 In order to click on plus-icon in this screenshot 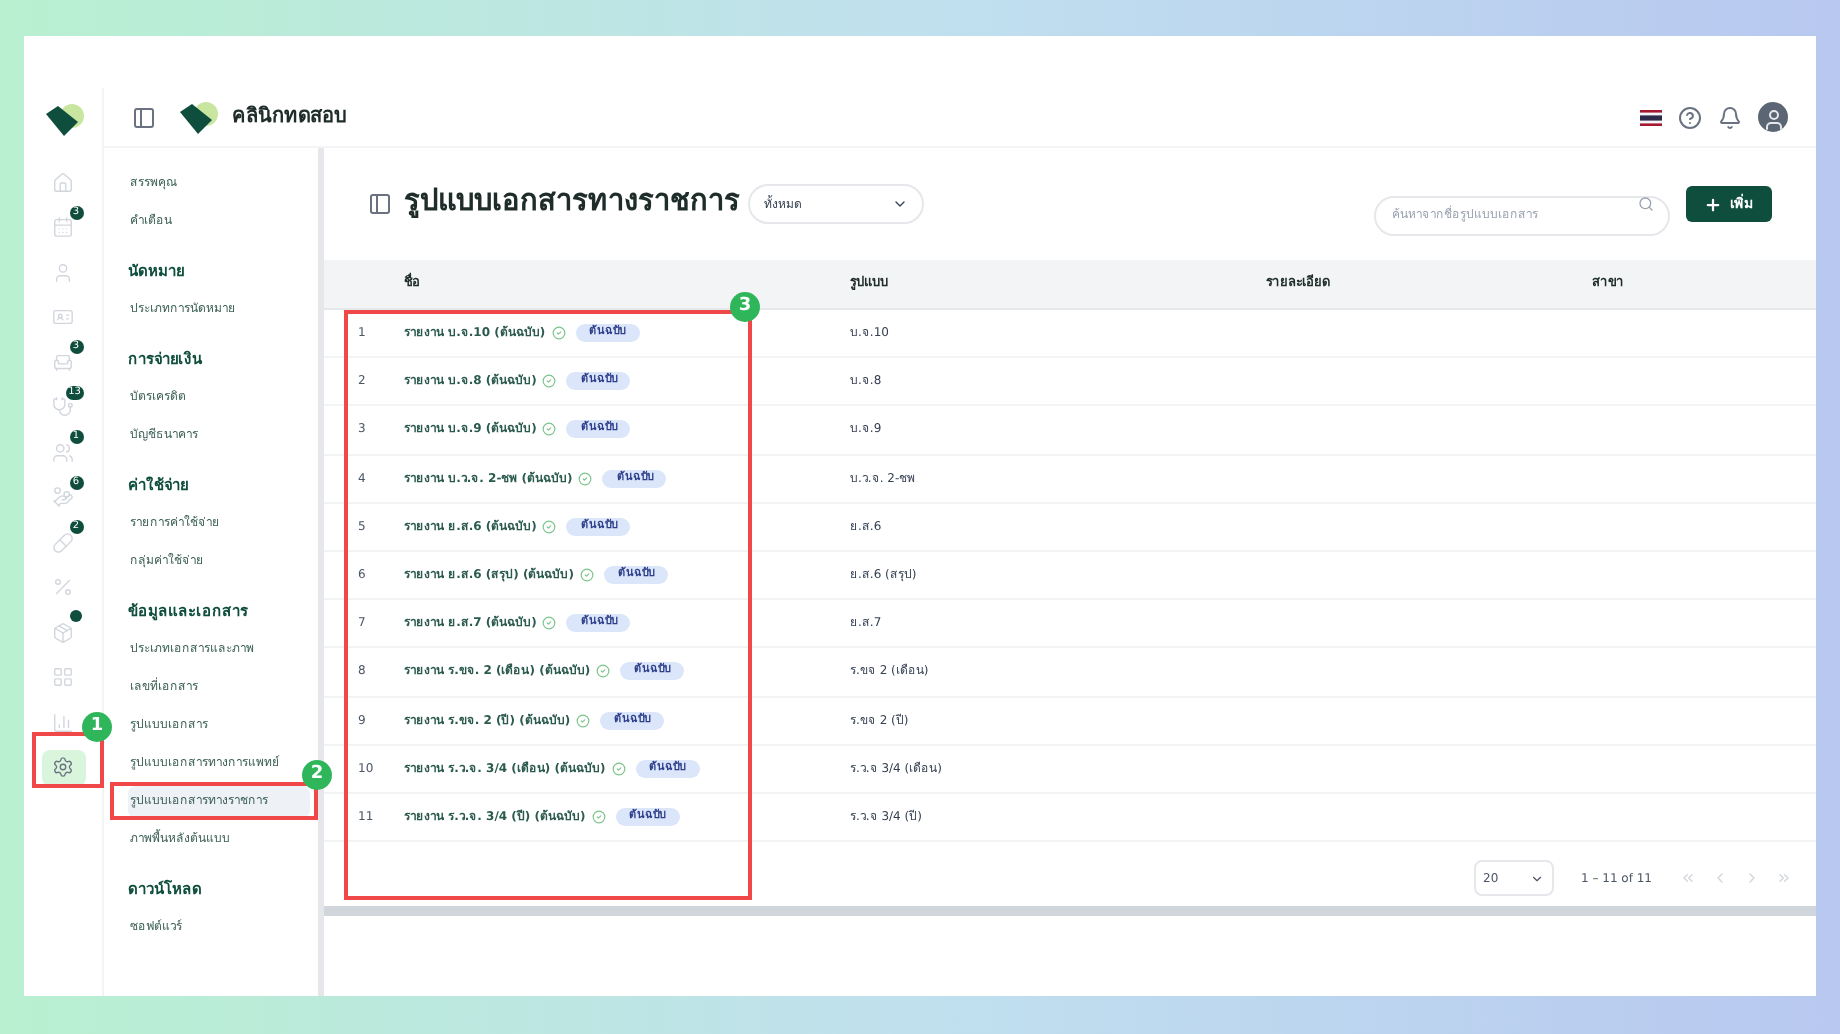, I will do `click(1713, 204)`.